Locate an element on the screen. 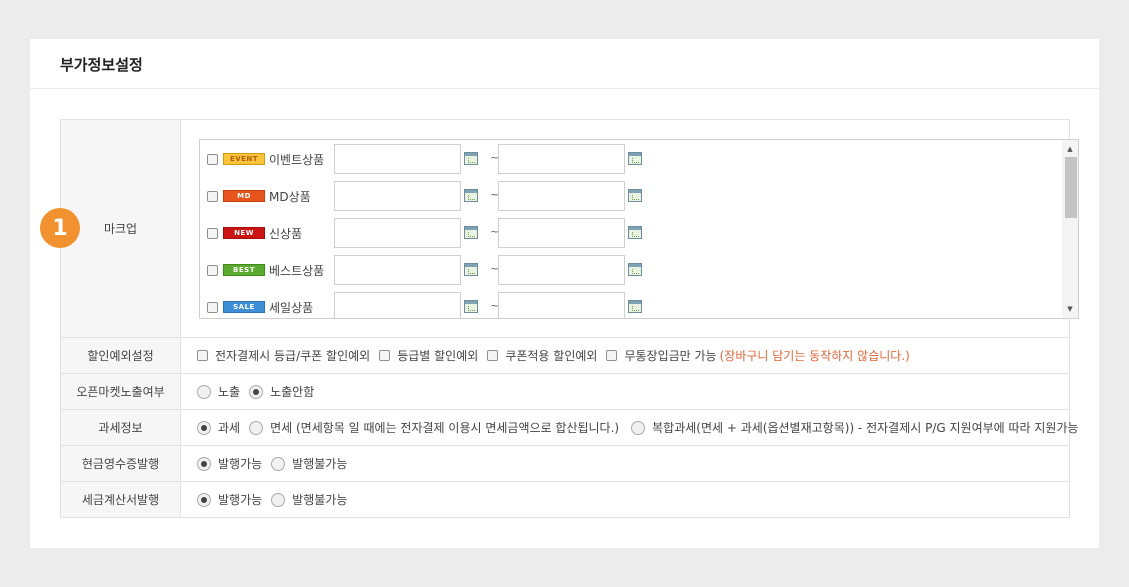 The width and height of the screenshot is (1129, 587). discount-option-bank-only: 무통장입금만 가능 (장바구니 담기는 동작하지 않습니다.) is located at coordinates (758, 355).